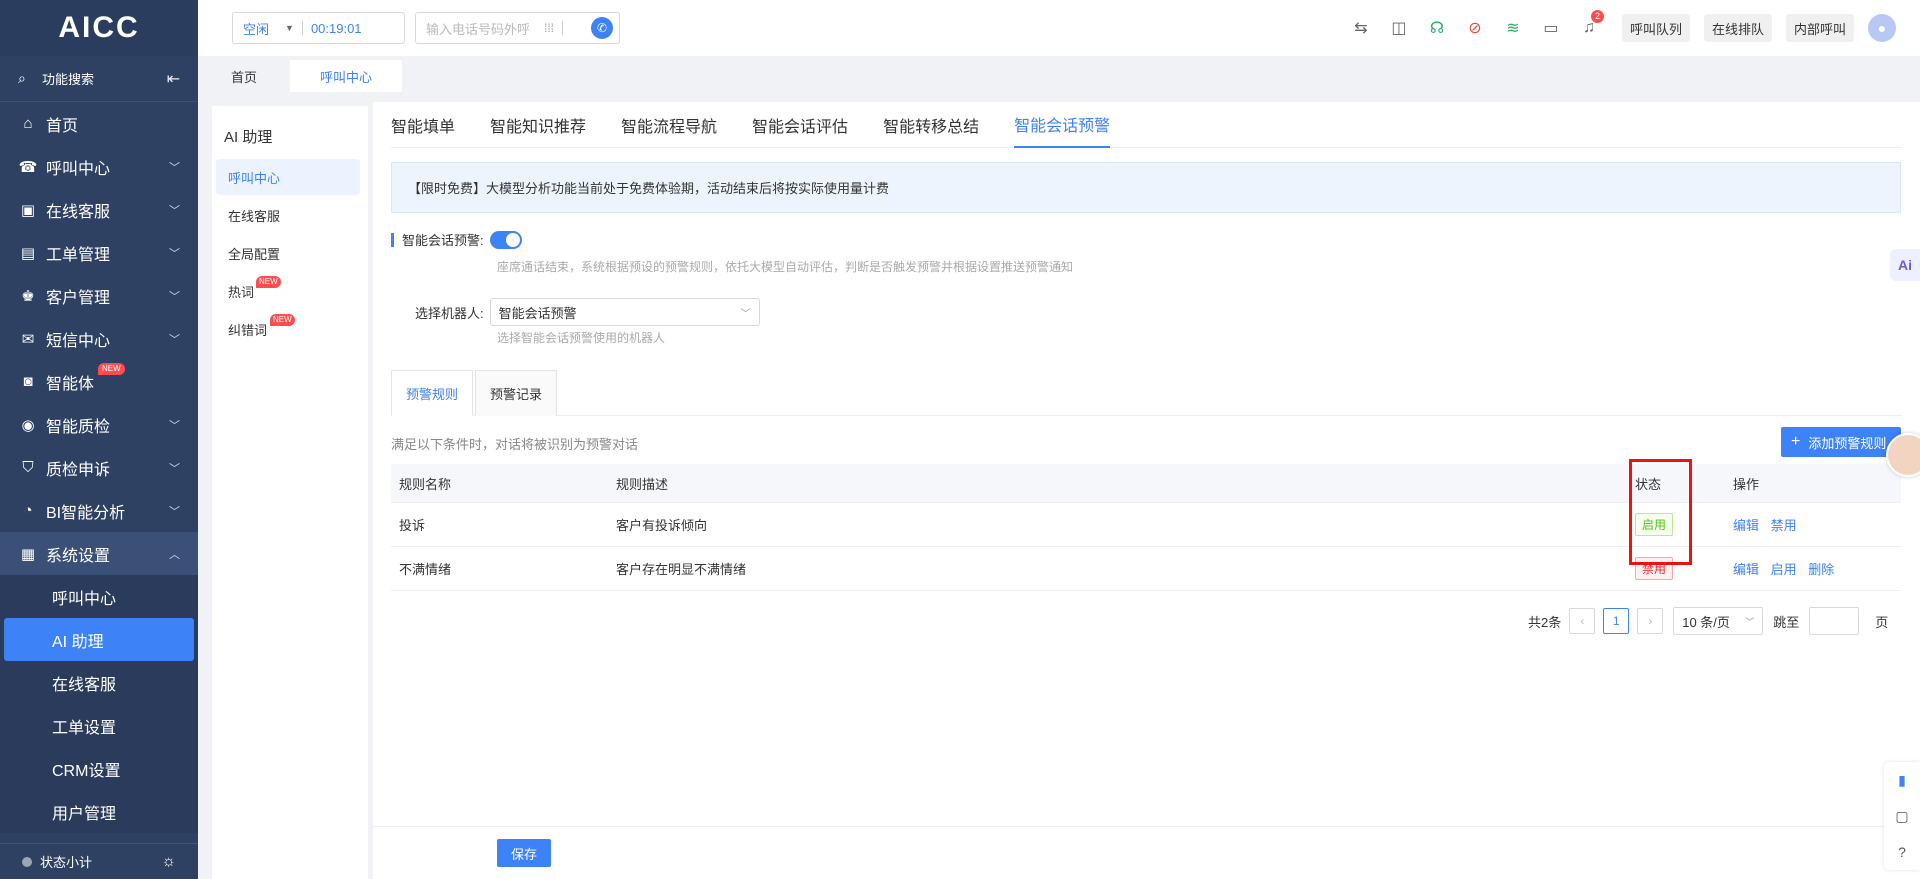 Image resolution: width=1920 pixels, height=879 pixels. Describe the element at coordinates (1706, 622) in the screenshot. I see `page-size-value: 10 条/页` at that location.